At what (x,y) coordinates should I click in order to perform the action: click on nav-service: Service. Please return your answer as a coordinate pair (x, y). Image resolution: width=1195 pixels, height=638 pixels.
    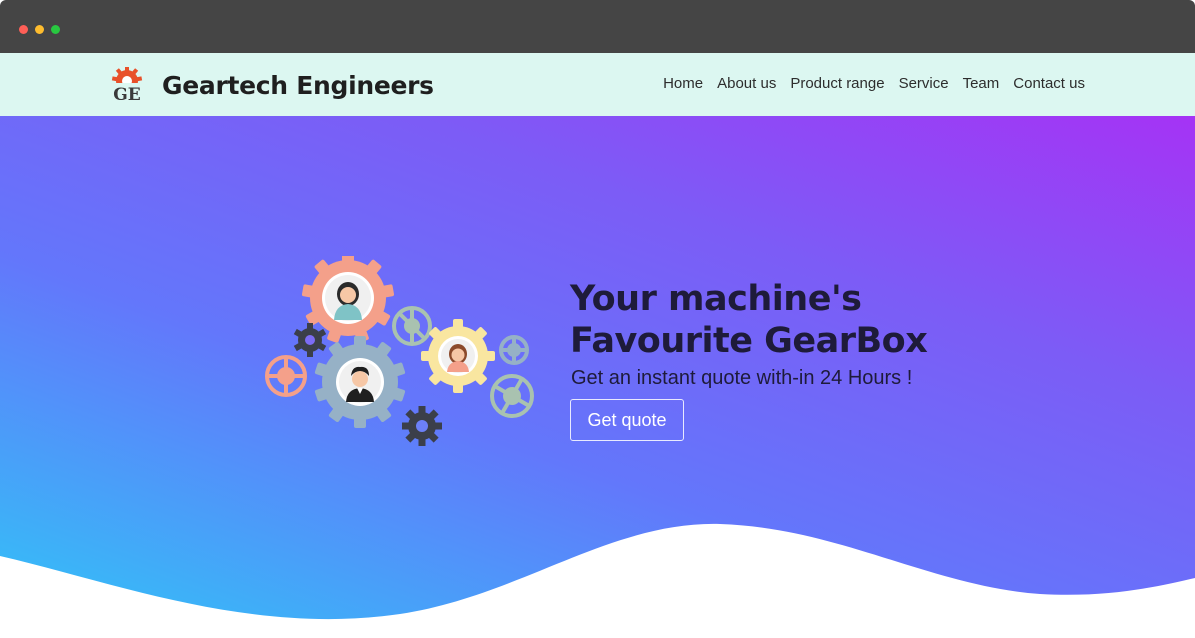
    Looking at the image, I should click on (924, 83).